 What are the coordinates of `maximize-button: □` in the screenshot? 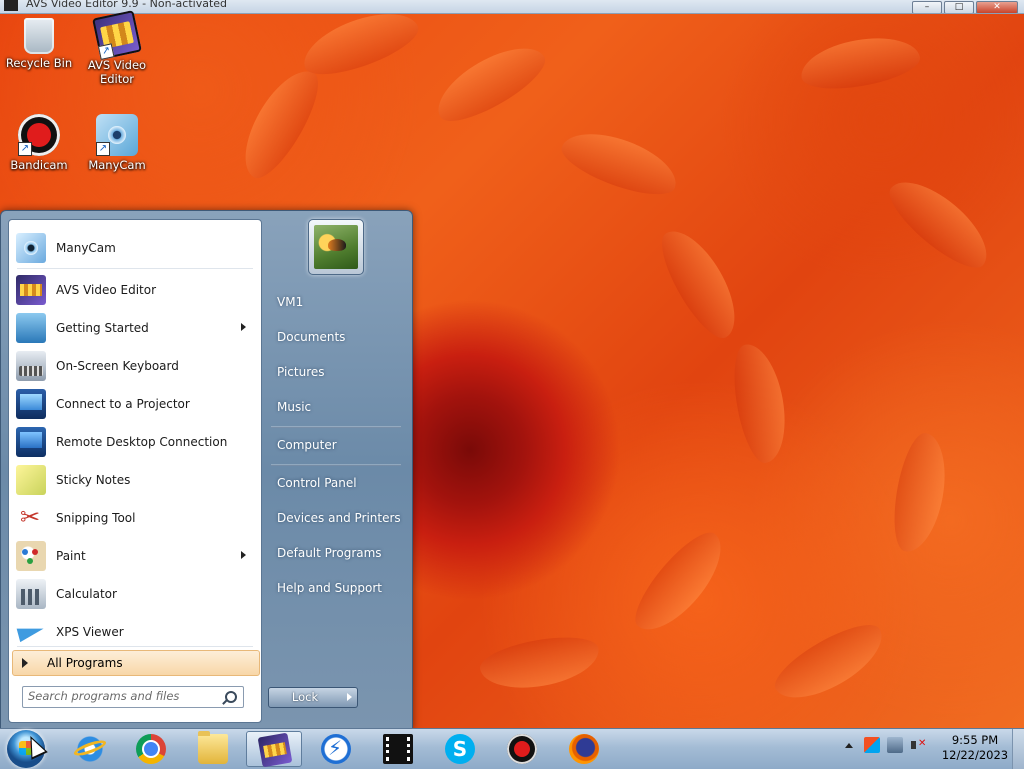 It's located at (959, 7).